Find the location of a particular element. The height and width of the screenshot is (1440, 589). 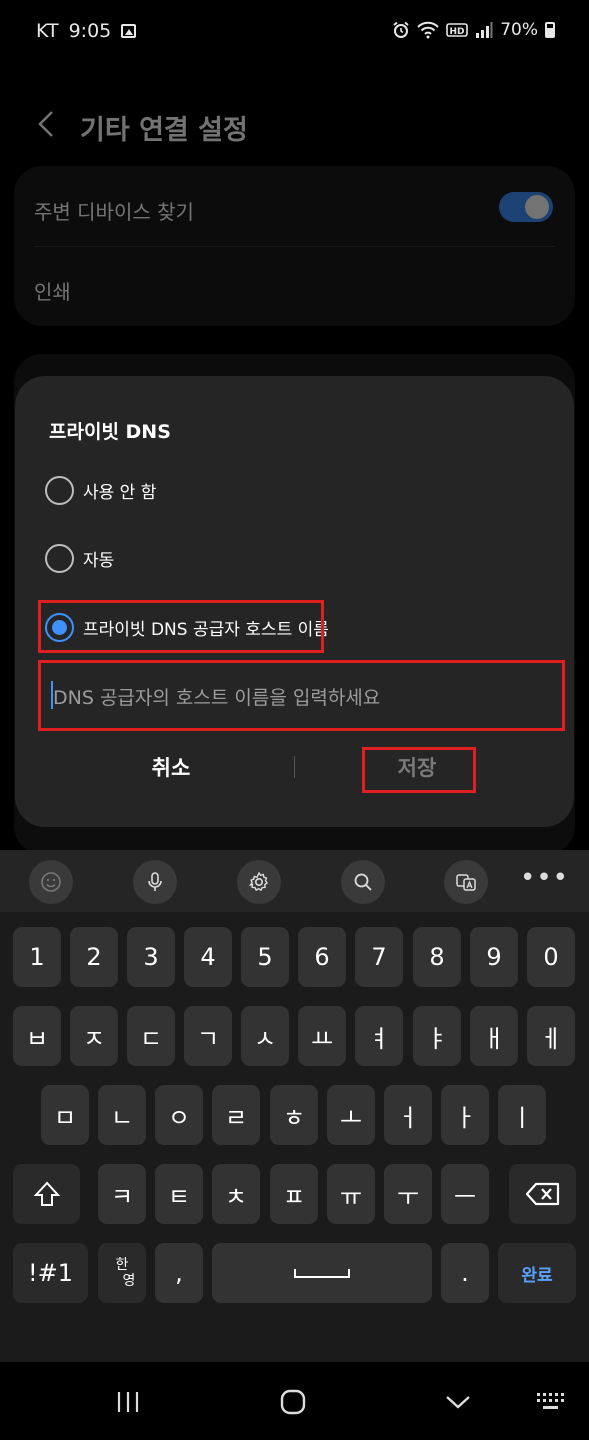

carrier-label: KT is located at coordinates (47, 31).